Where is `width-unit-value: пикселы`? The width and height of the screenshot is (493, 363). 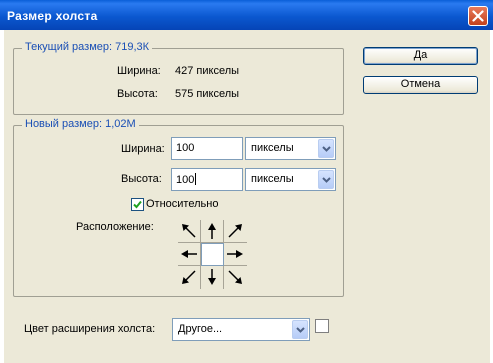
width-unit-value: пикселы is located at coordinates (272, 148).